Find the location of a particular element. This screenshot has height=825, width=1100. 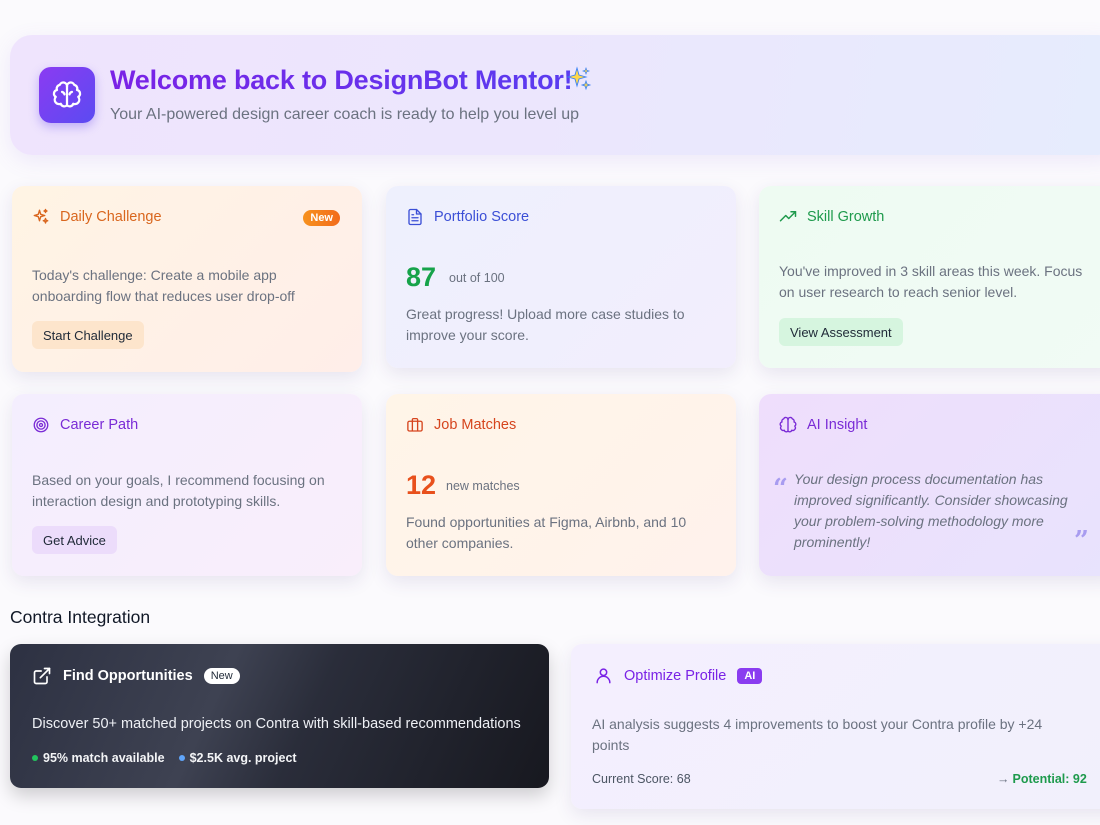

job-matches-suffix: new matches is located at coordinates (483, 486).